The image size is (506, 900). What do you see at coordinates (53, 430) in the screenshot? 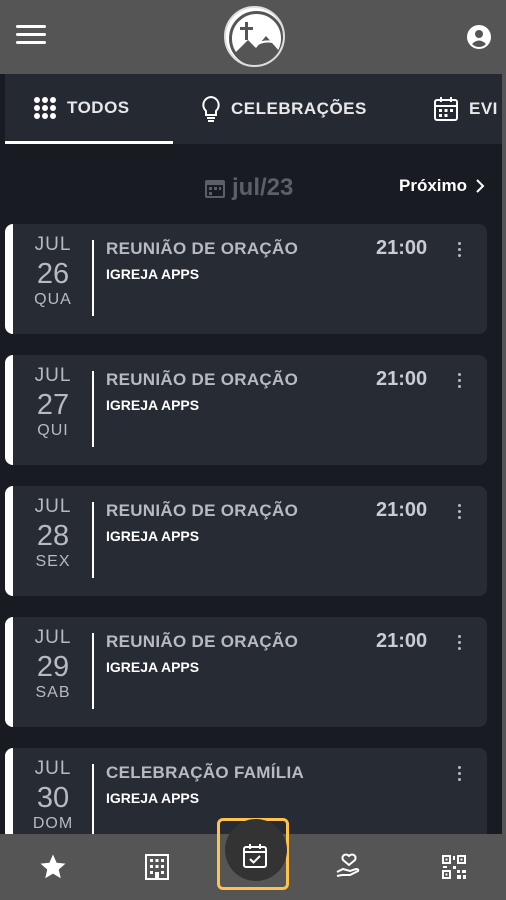
I see `event-weekday: QUI` at bounding box center [53, 430].